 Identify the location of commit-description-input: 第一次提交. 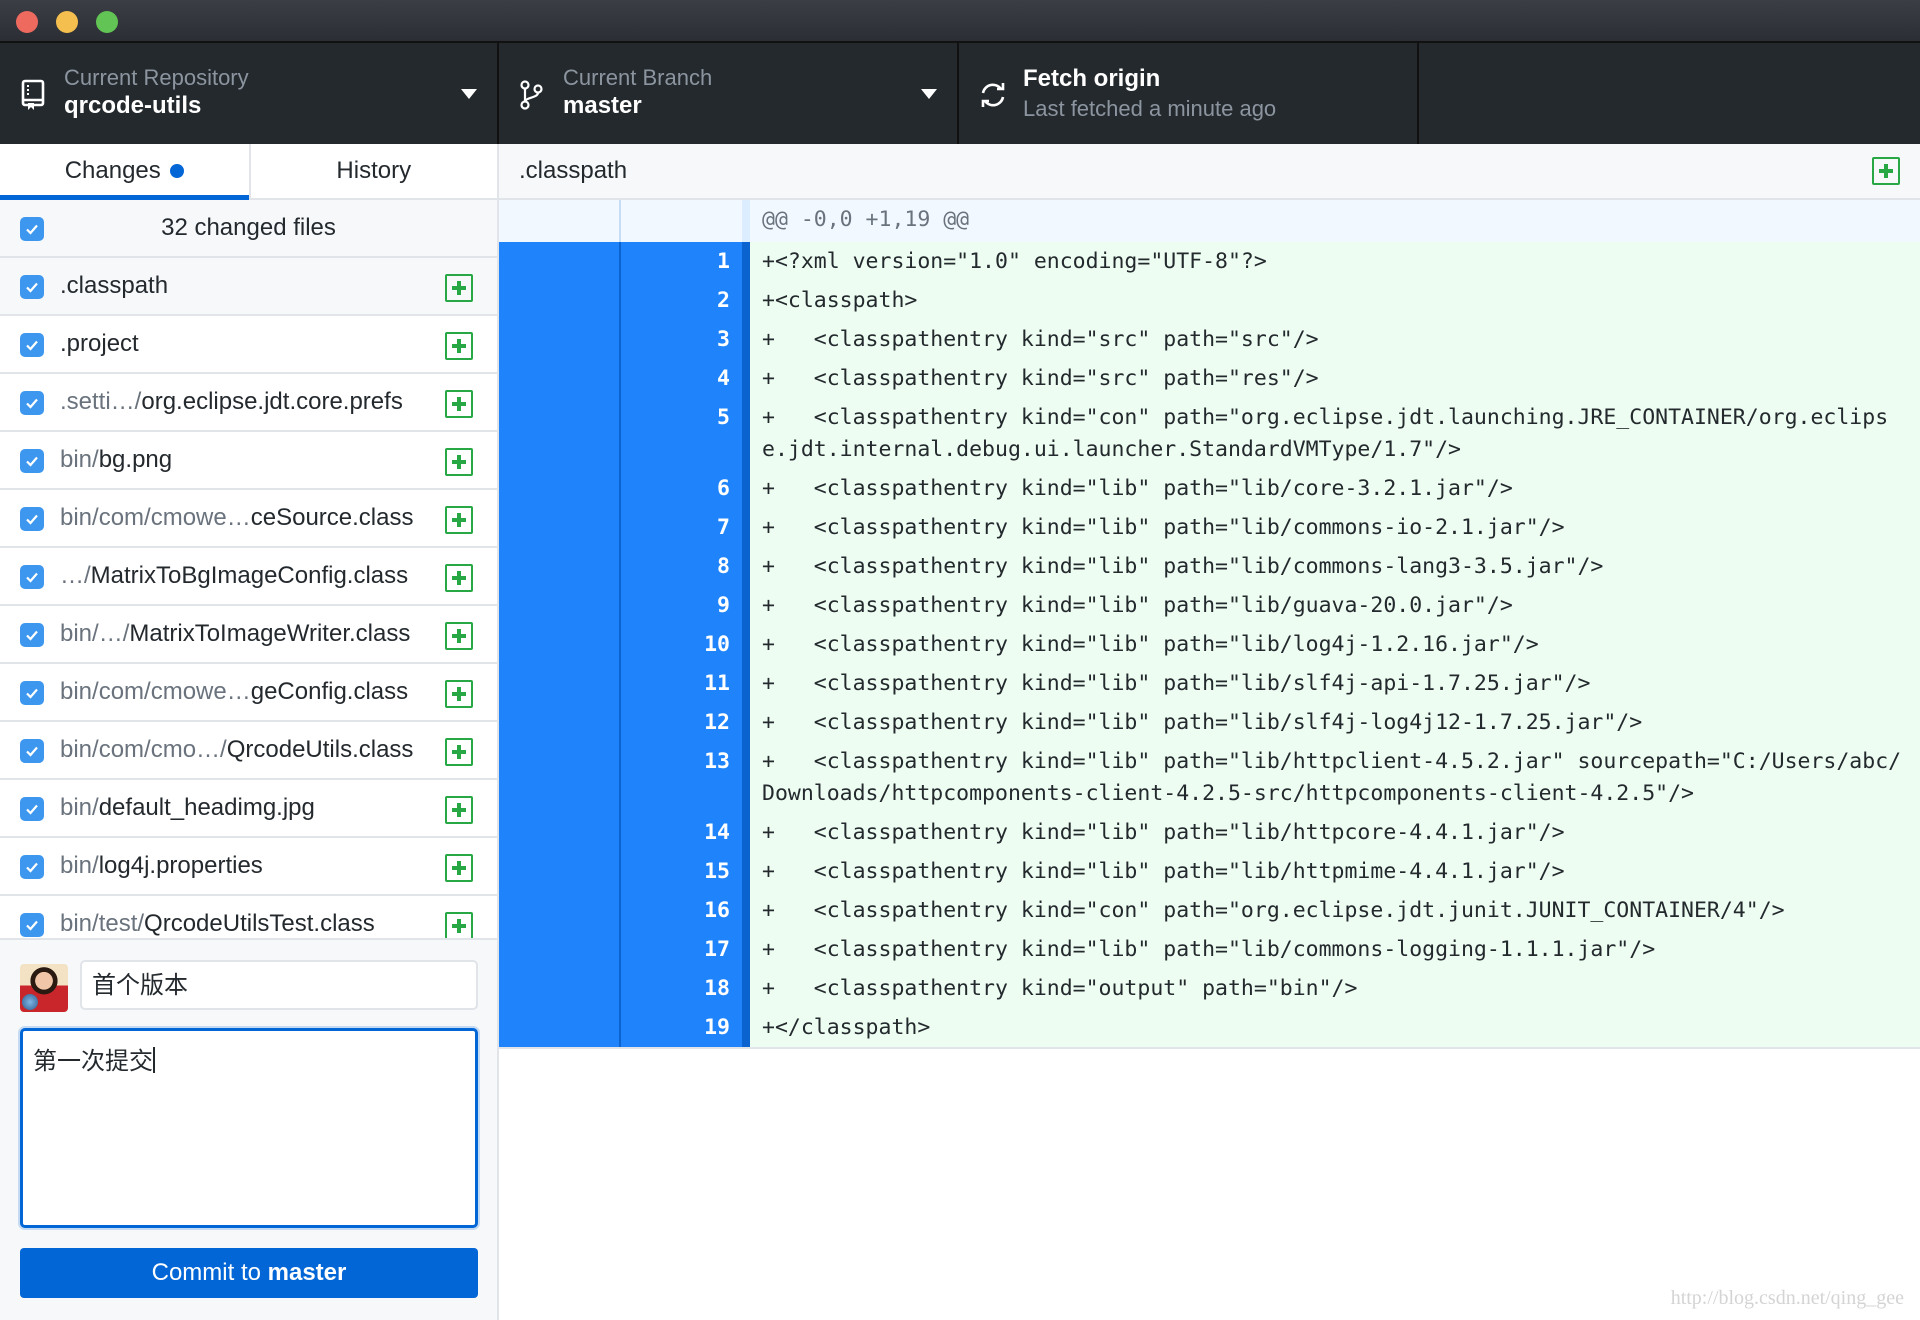
(249, 1128).